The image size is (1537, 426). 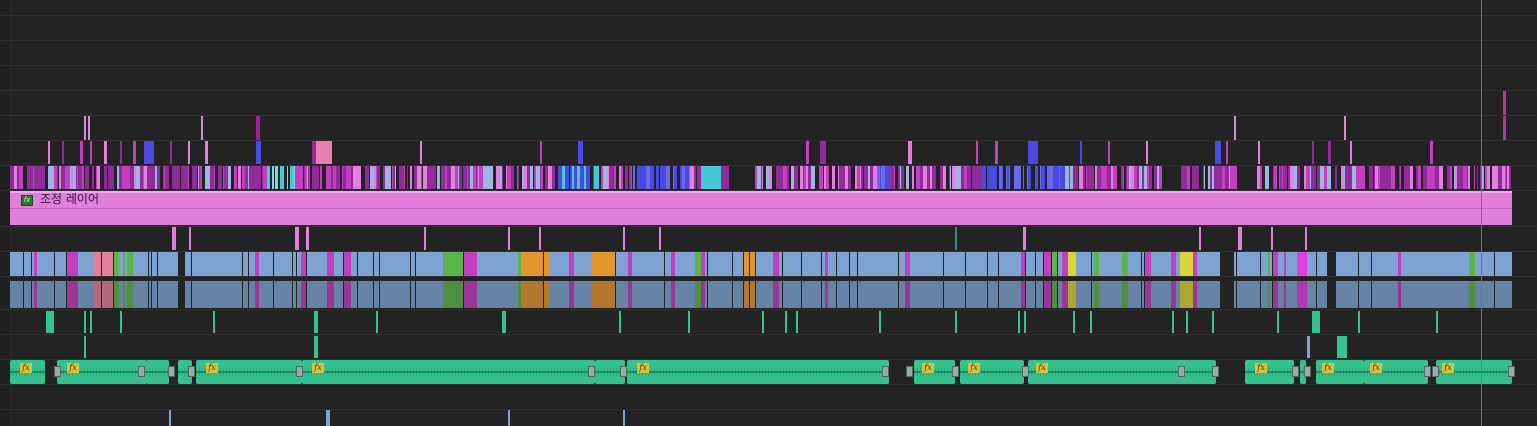 What do you see at coordinates (1481, 213) in the screenshot?
I see `playhead` at bounding box center [1481, 213].